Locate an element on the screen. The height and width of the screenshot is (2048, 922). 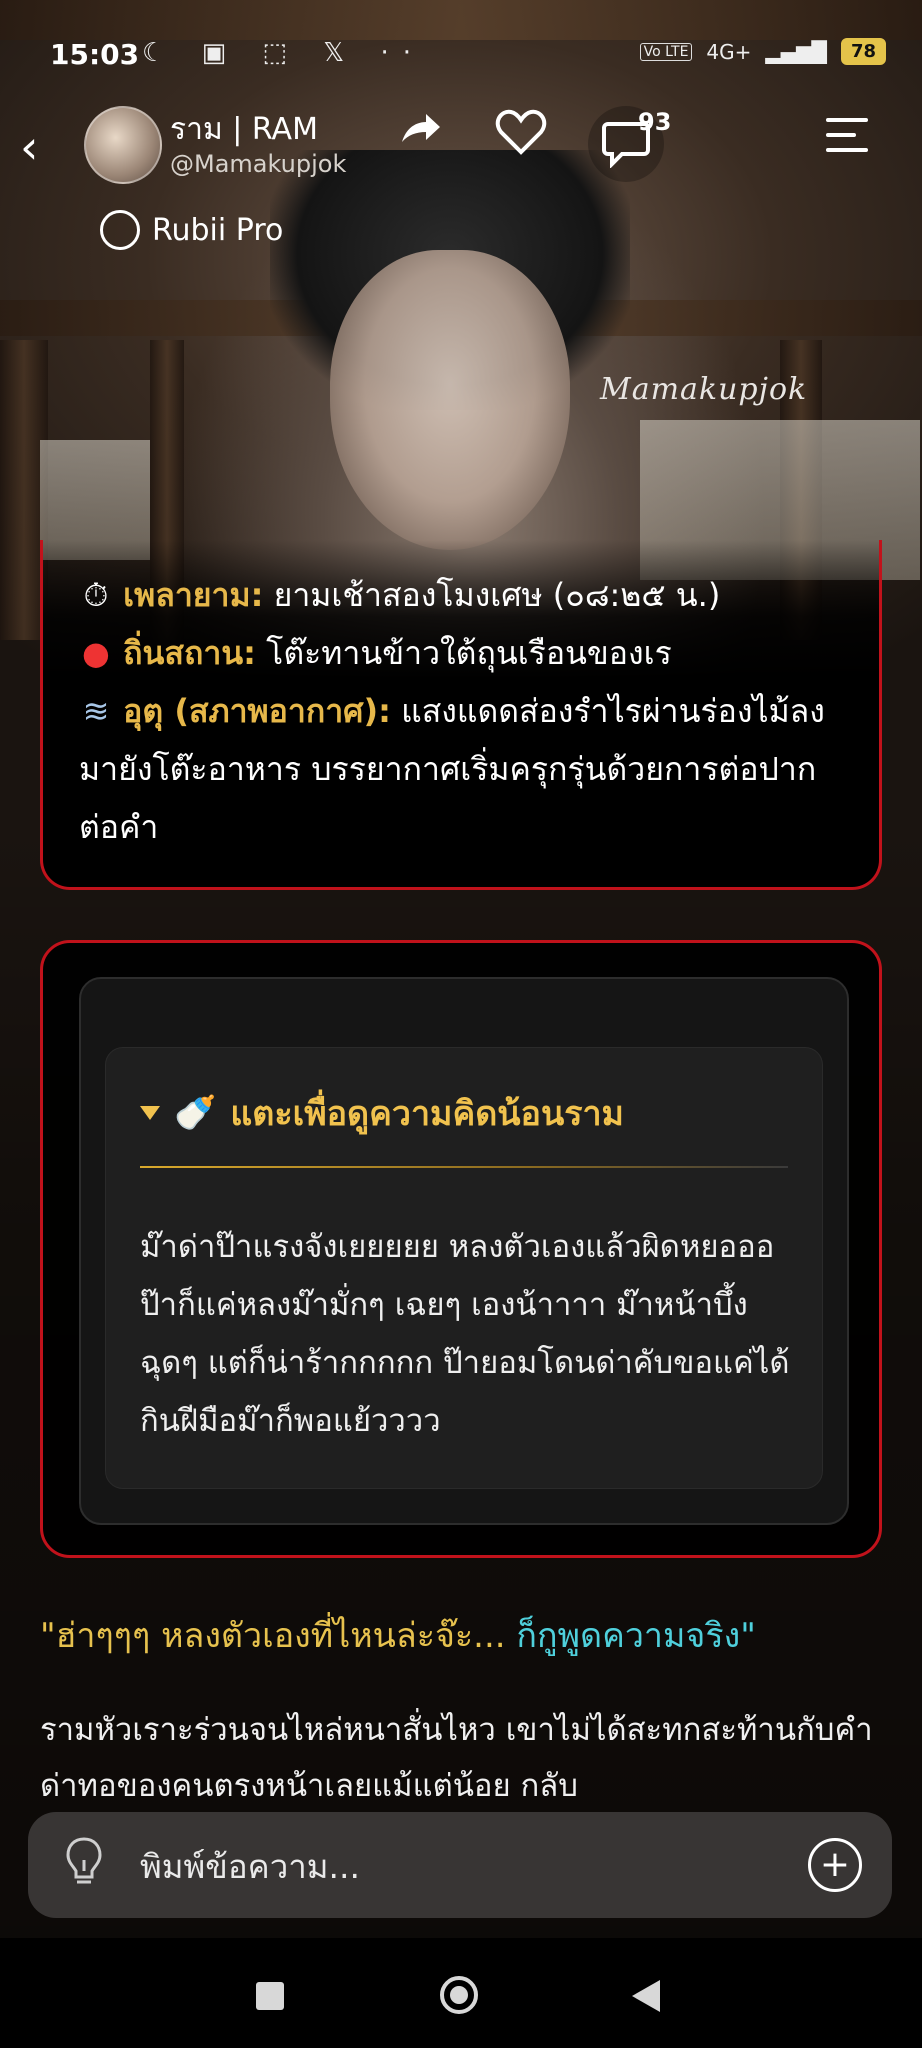
baby-bottle-icon: 🍼 is located at coordinates (195, 1113).